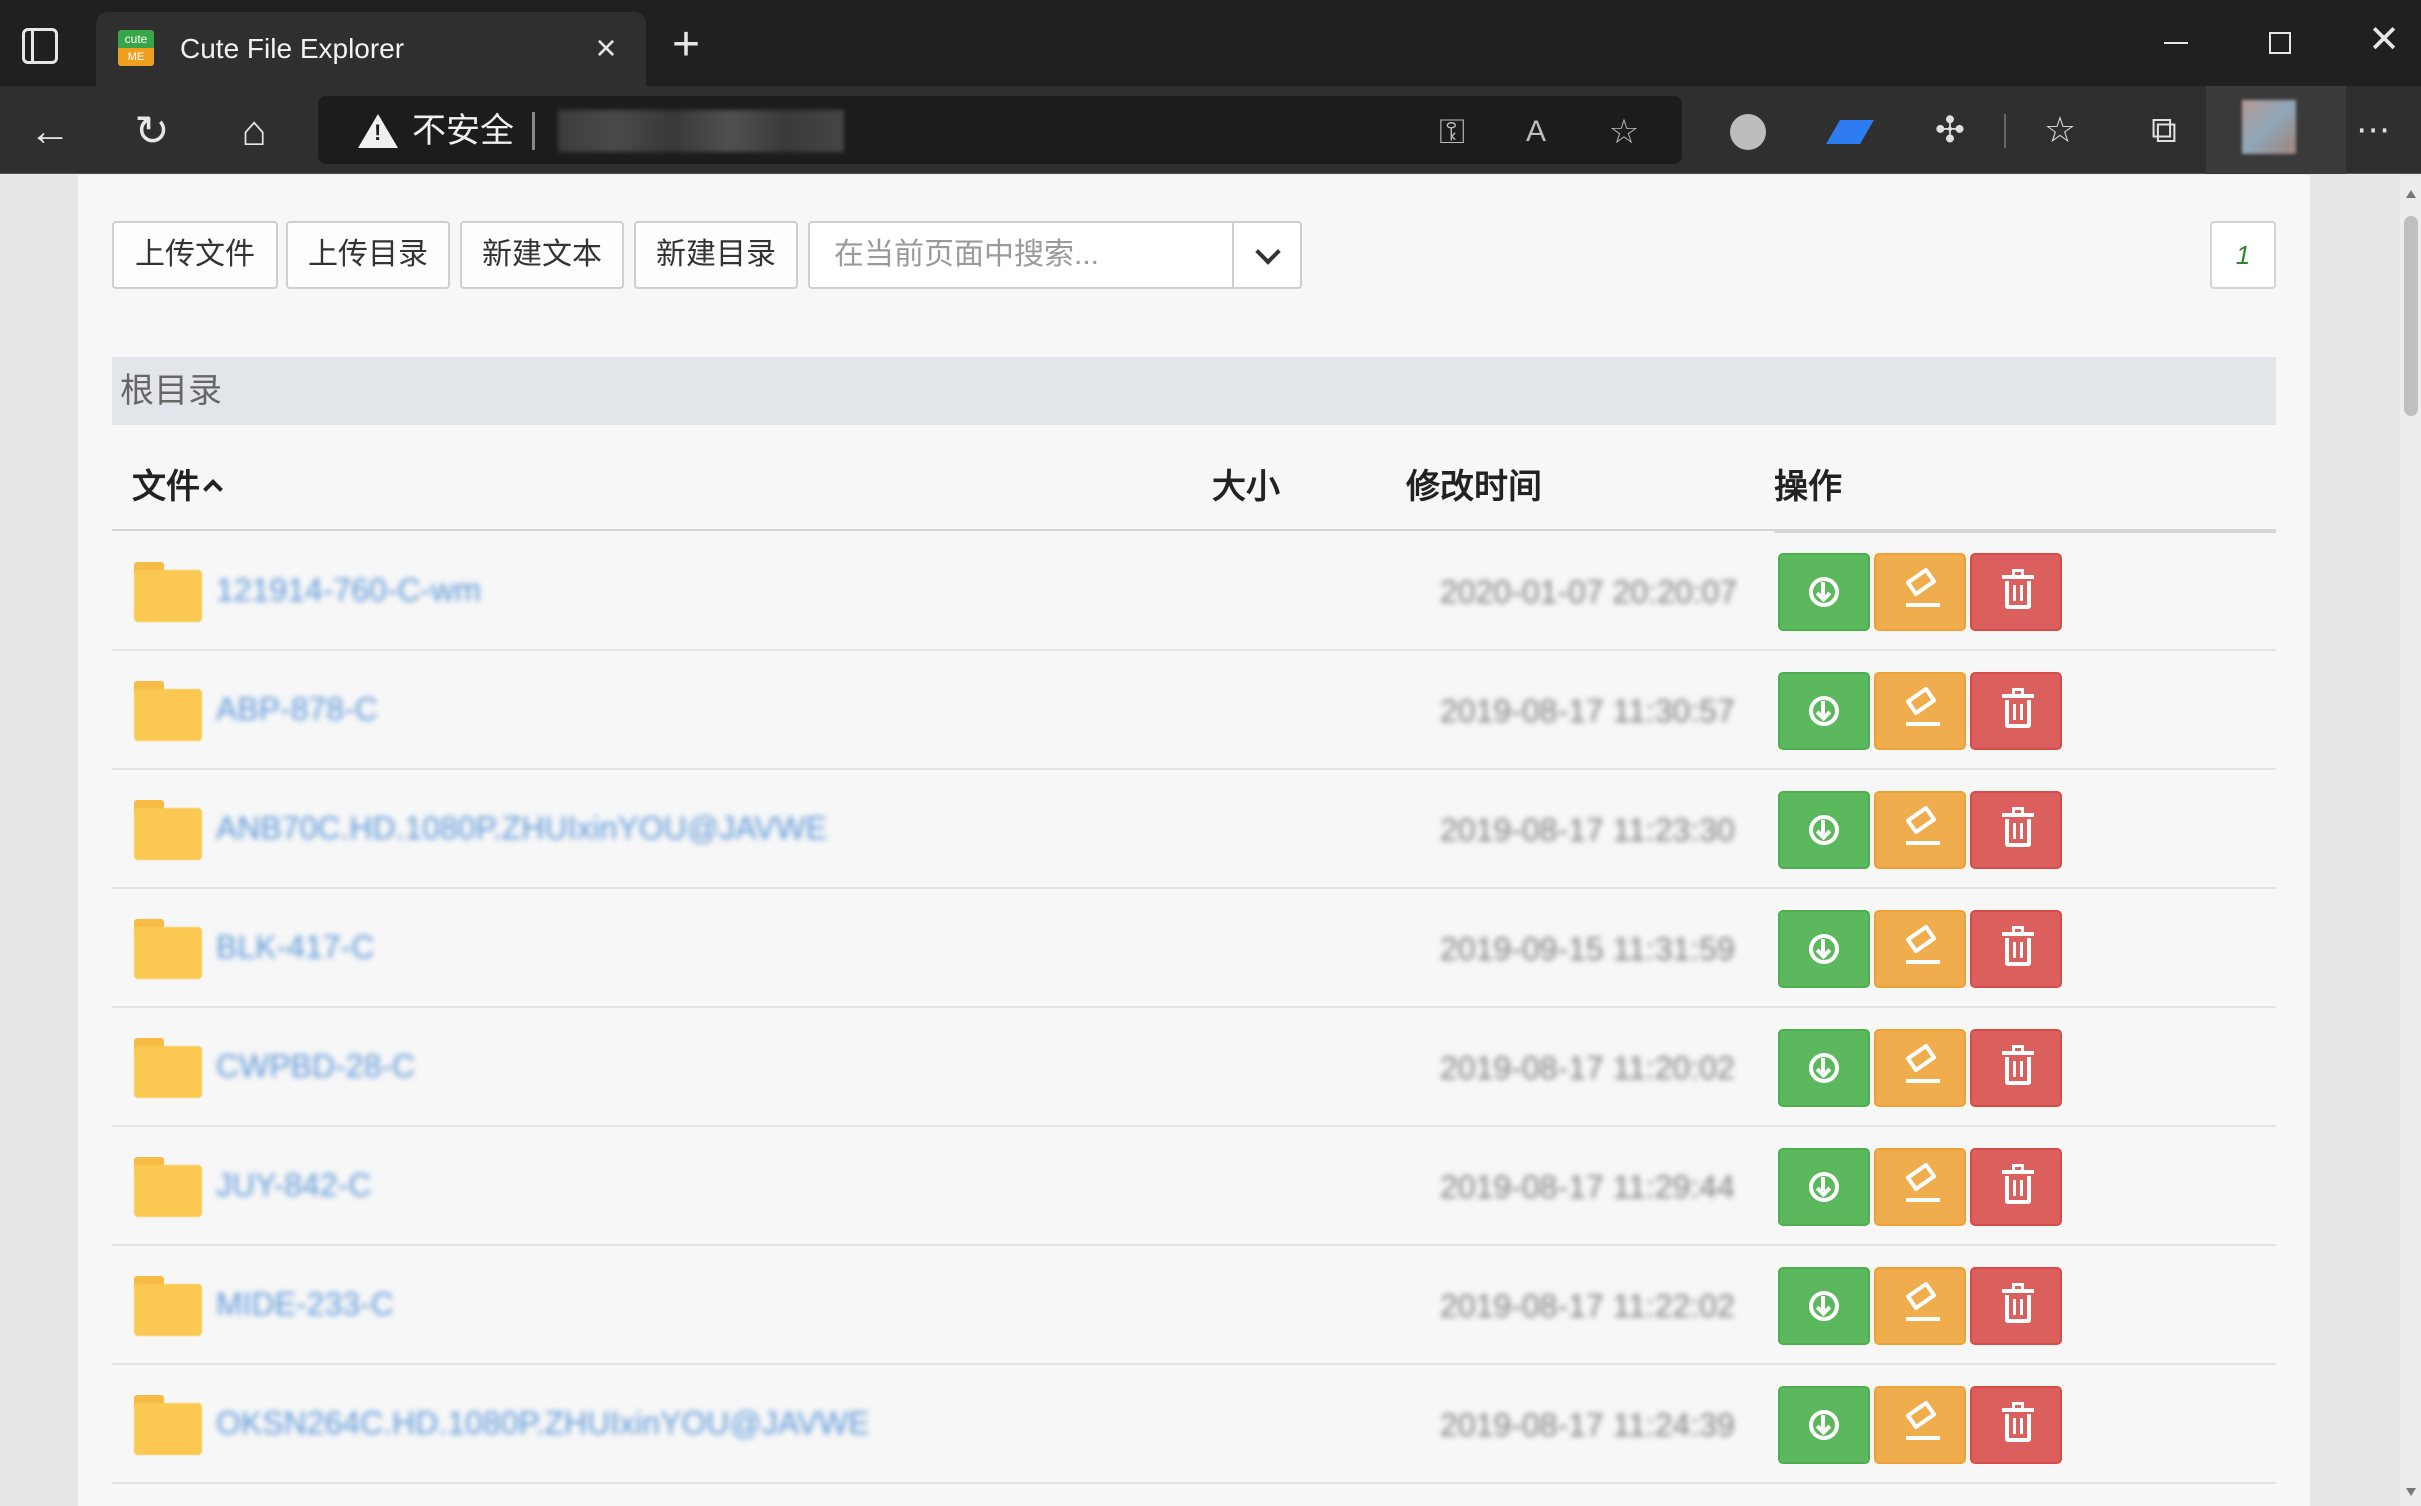 This screenshot has width=2421, height=1506. Describe the element at coordinates (1194, 711) in the screenshot. I see `table-row: ABP-878-C 2019-08-17 11:30:57` at that location.